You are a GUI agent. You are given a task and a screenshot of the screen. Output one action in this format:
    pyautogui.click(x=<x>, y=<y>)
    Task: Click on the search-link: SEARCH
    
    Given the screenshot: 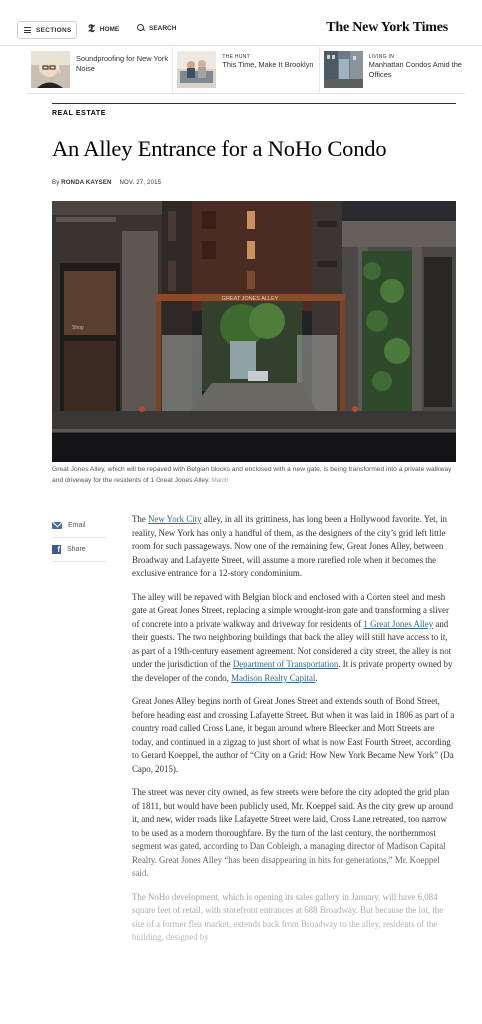 What is the action you would take?
    pyautogui.click(x=156, y=28)
    